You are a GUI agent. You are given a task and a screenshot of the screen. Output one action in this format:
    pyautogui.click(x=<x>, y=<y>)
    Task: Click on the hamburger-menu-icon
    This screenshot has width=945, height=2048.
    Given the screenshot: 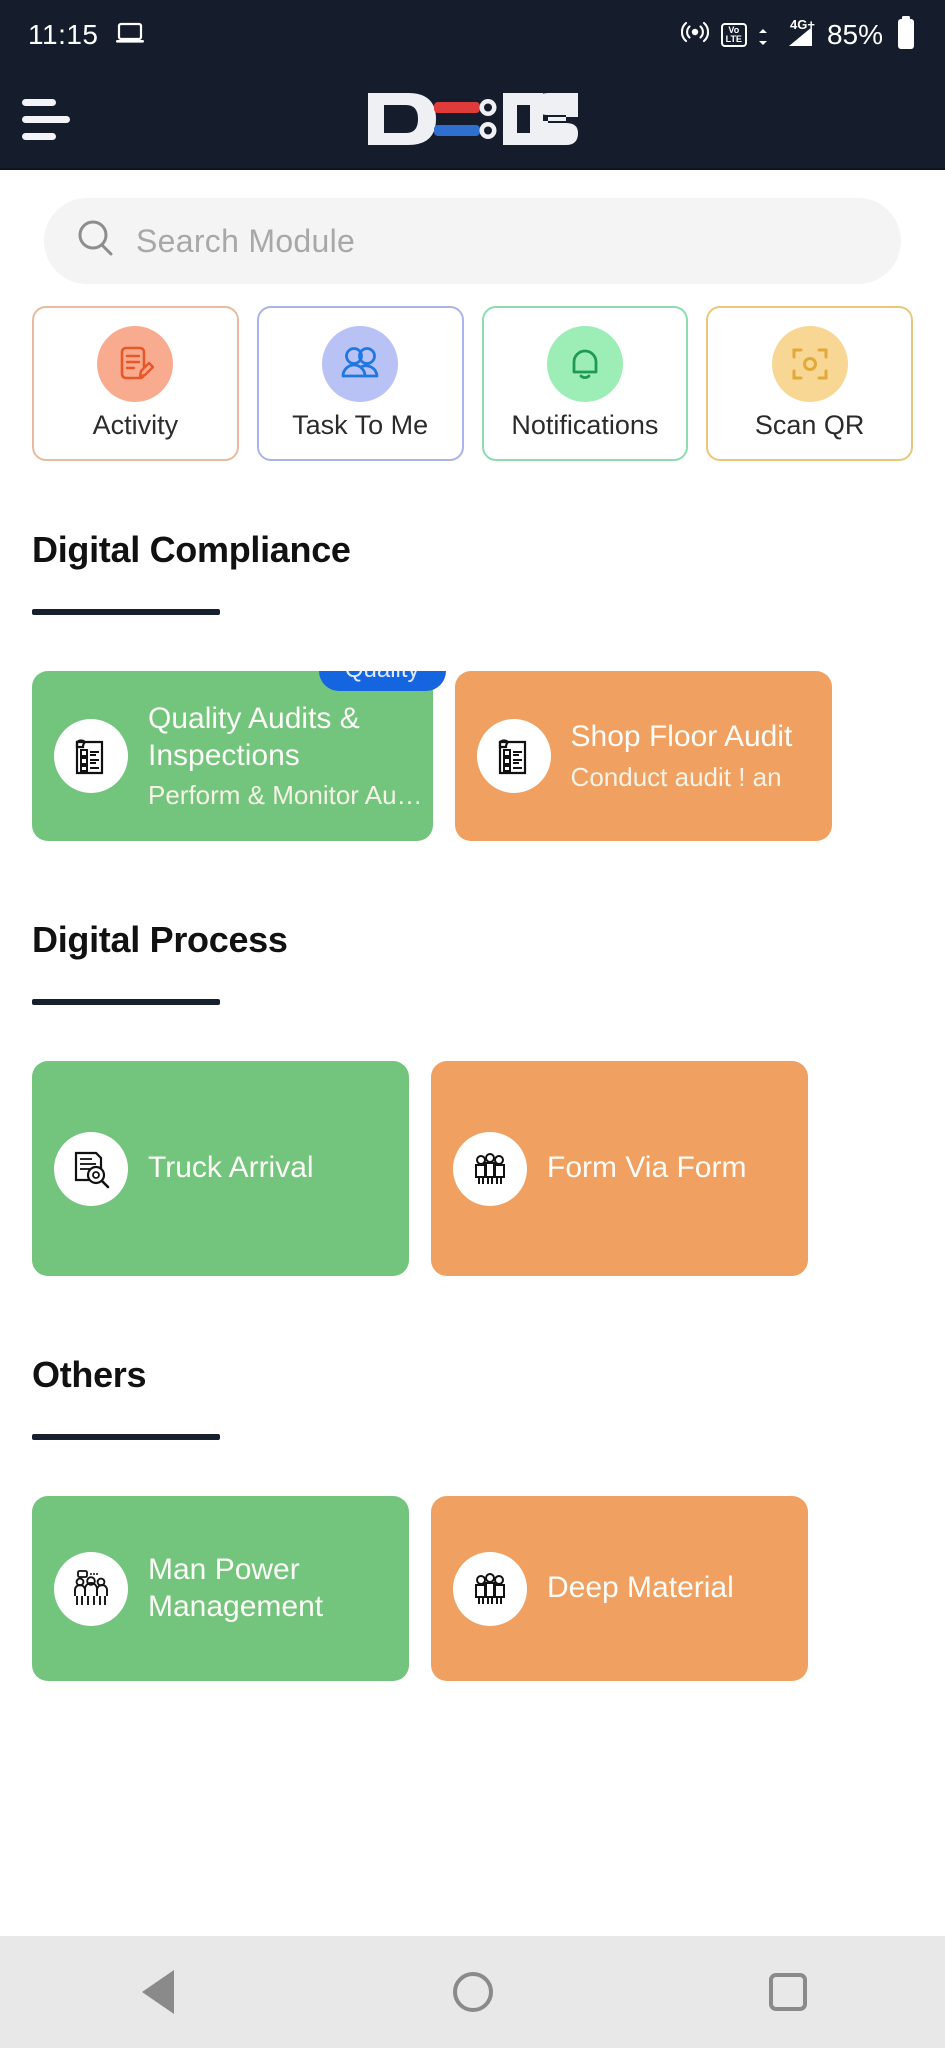 What is the action you would take?
    pyautogui.click(x=46, y=119)
    